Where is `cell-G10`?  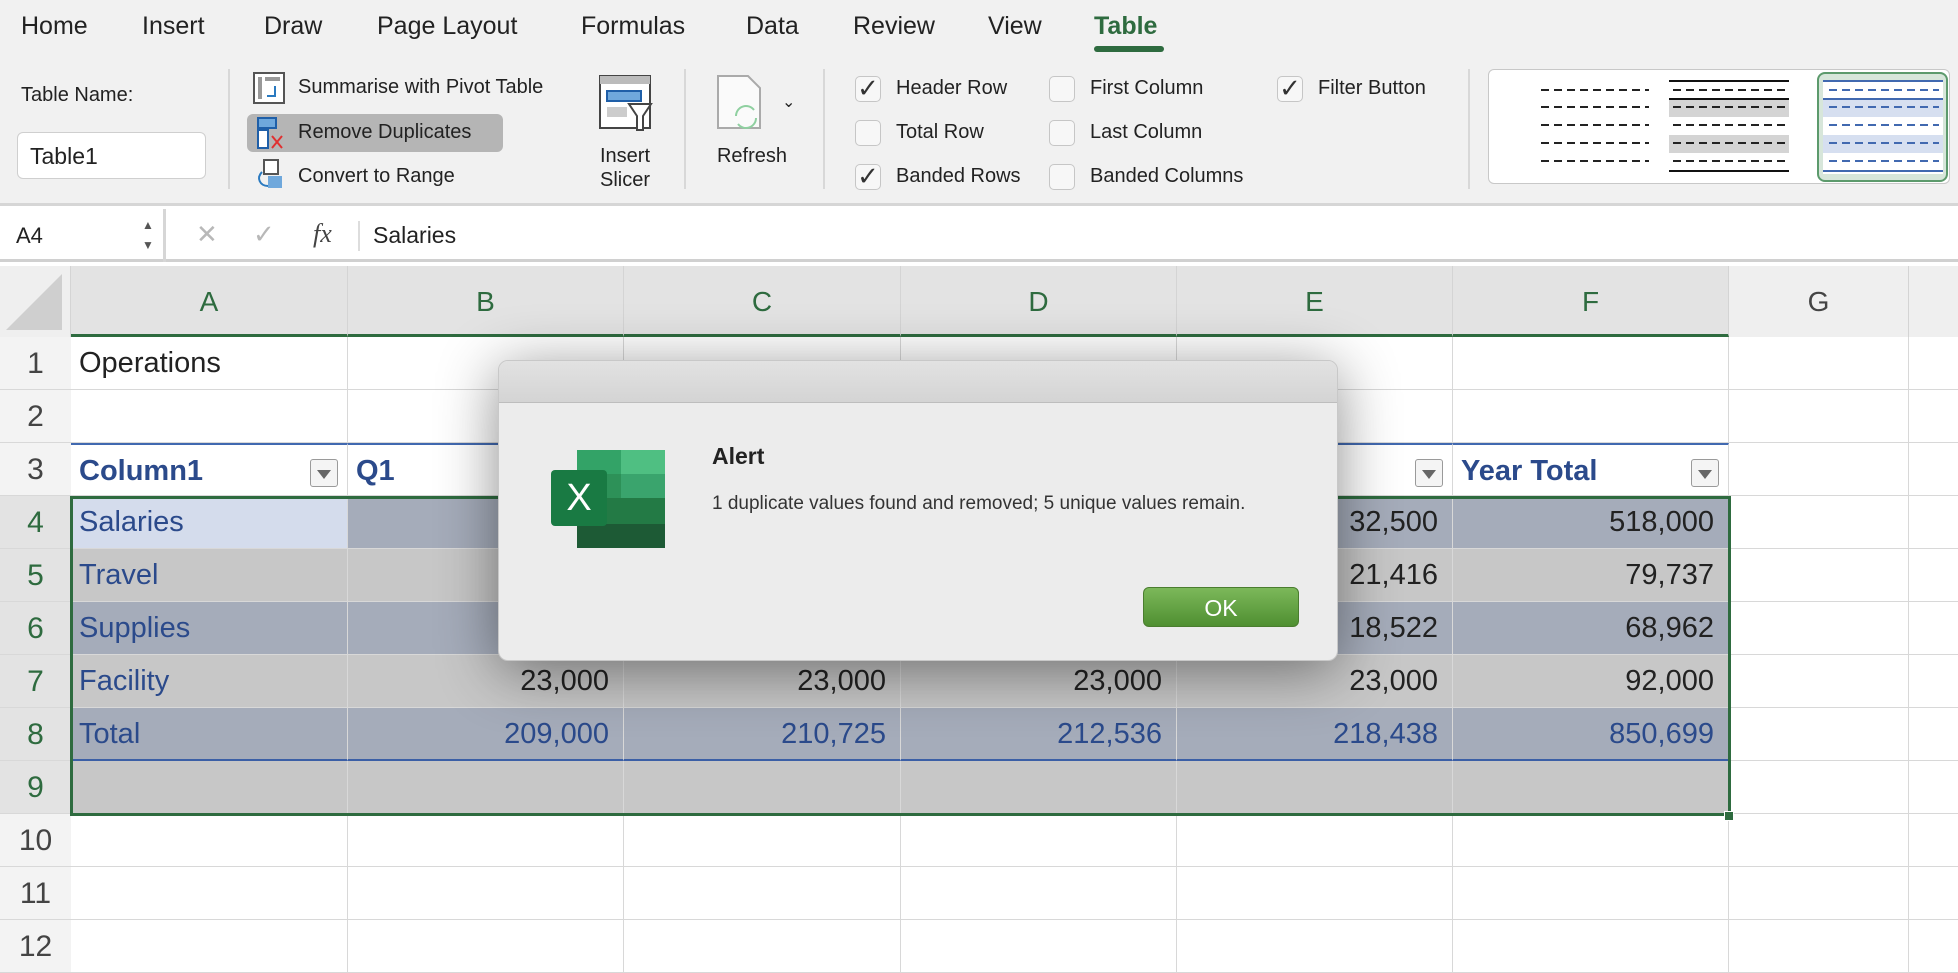
cell-G10 is located at coordinates (1819, 840).